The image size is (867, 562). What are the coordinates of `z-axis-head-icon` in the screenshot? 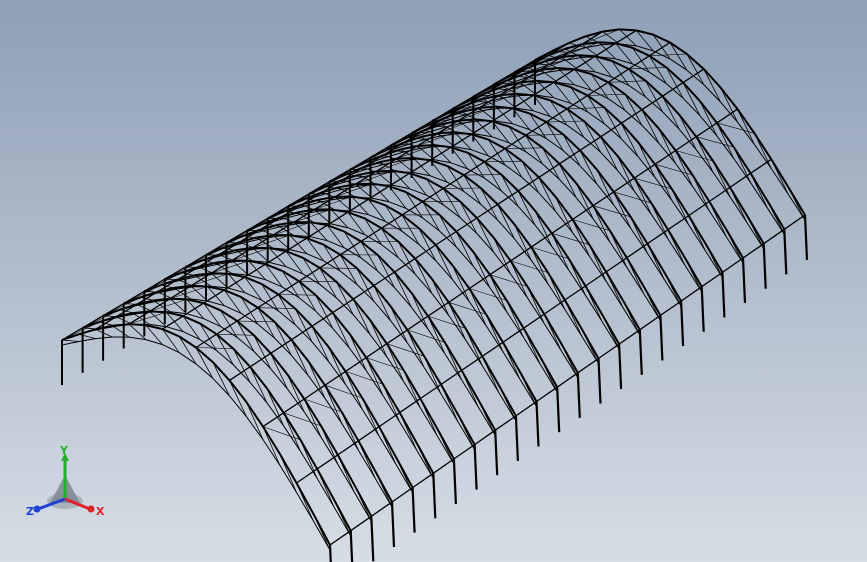 It's located at (37, 509).